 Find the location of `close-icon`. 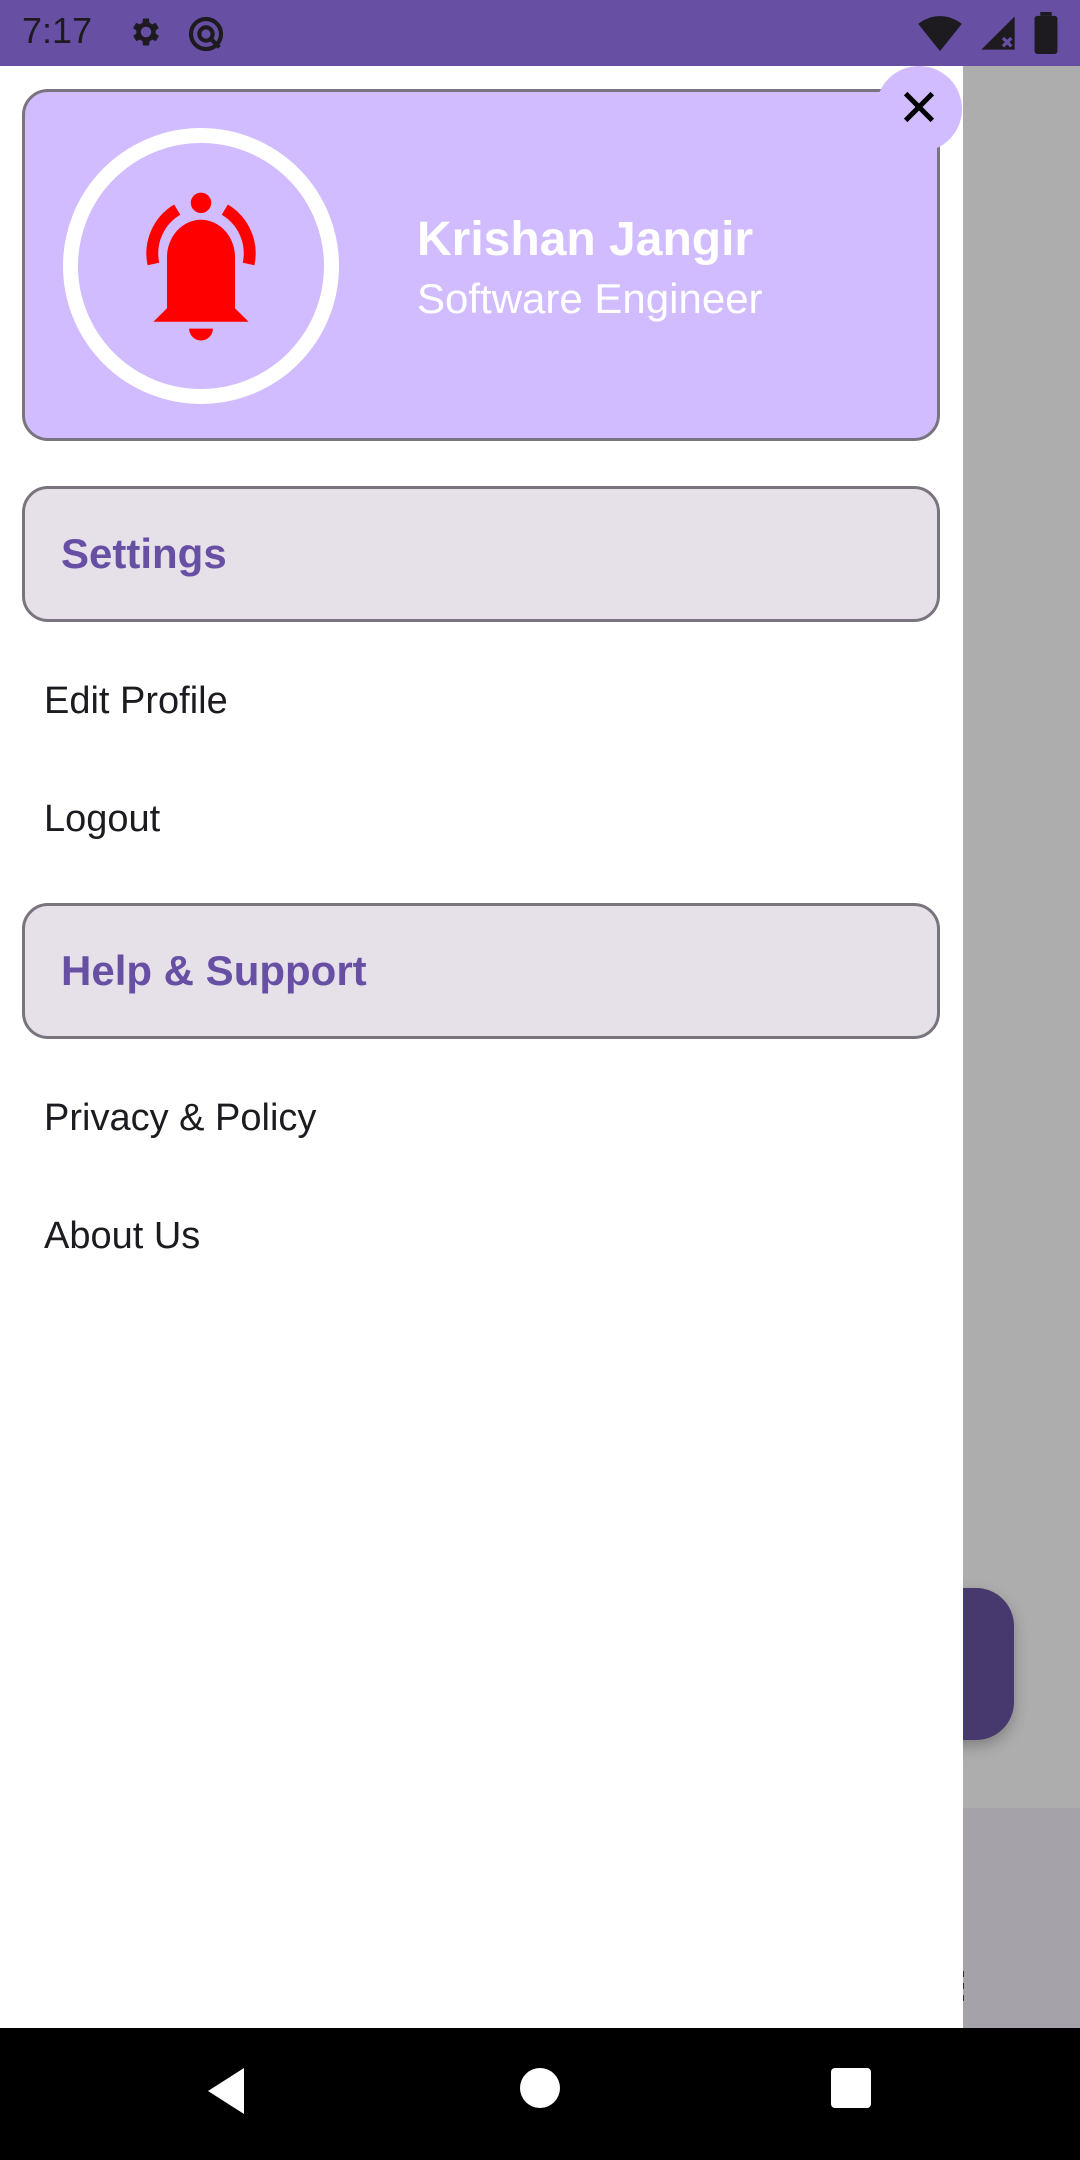

close-icon is located at coordinates (919, 109).